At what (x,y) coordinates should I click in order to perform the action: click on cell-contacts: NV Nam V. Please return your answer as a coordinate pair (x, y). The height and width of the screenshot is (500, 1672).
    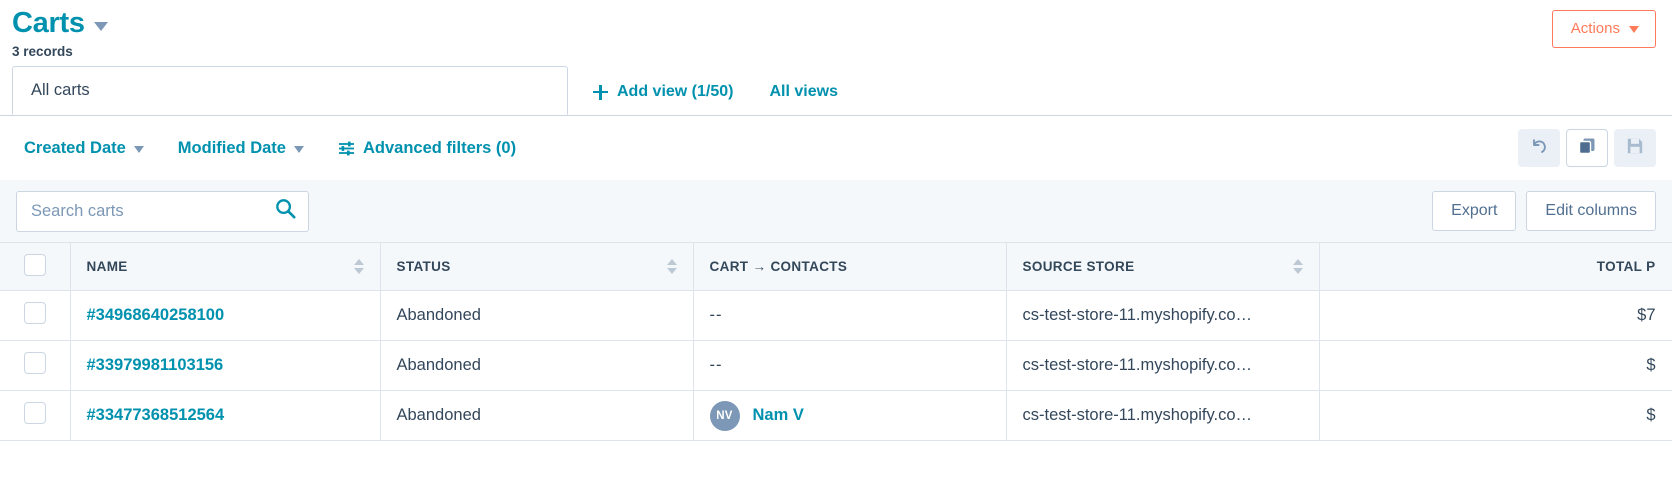
    Looking at the image, I should click on (850, 415).